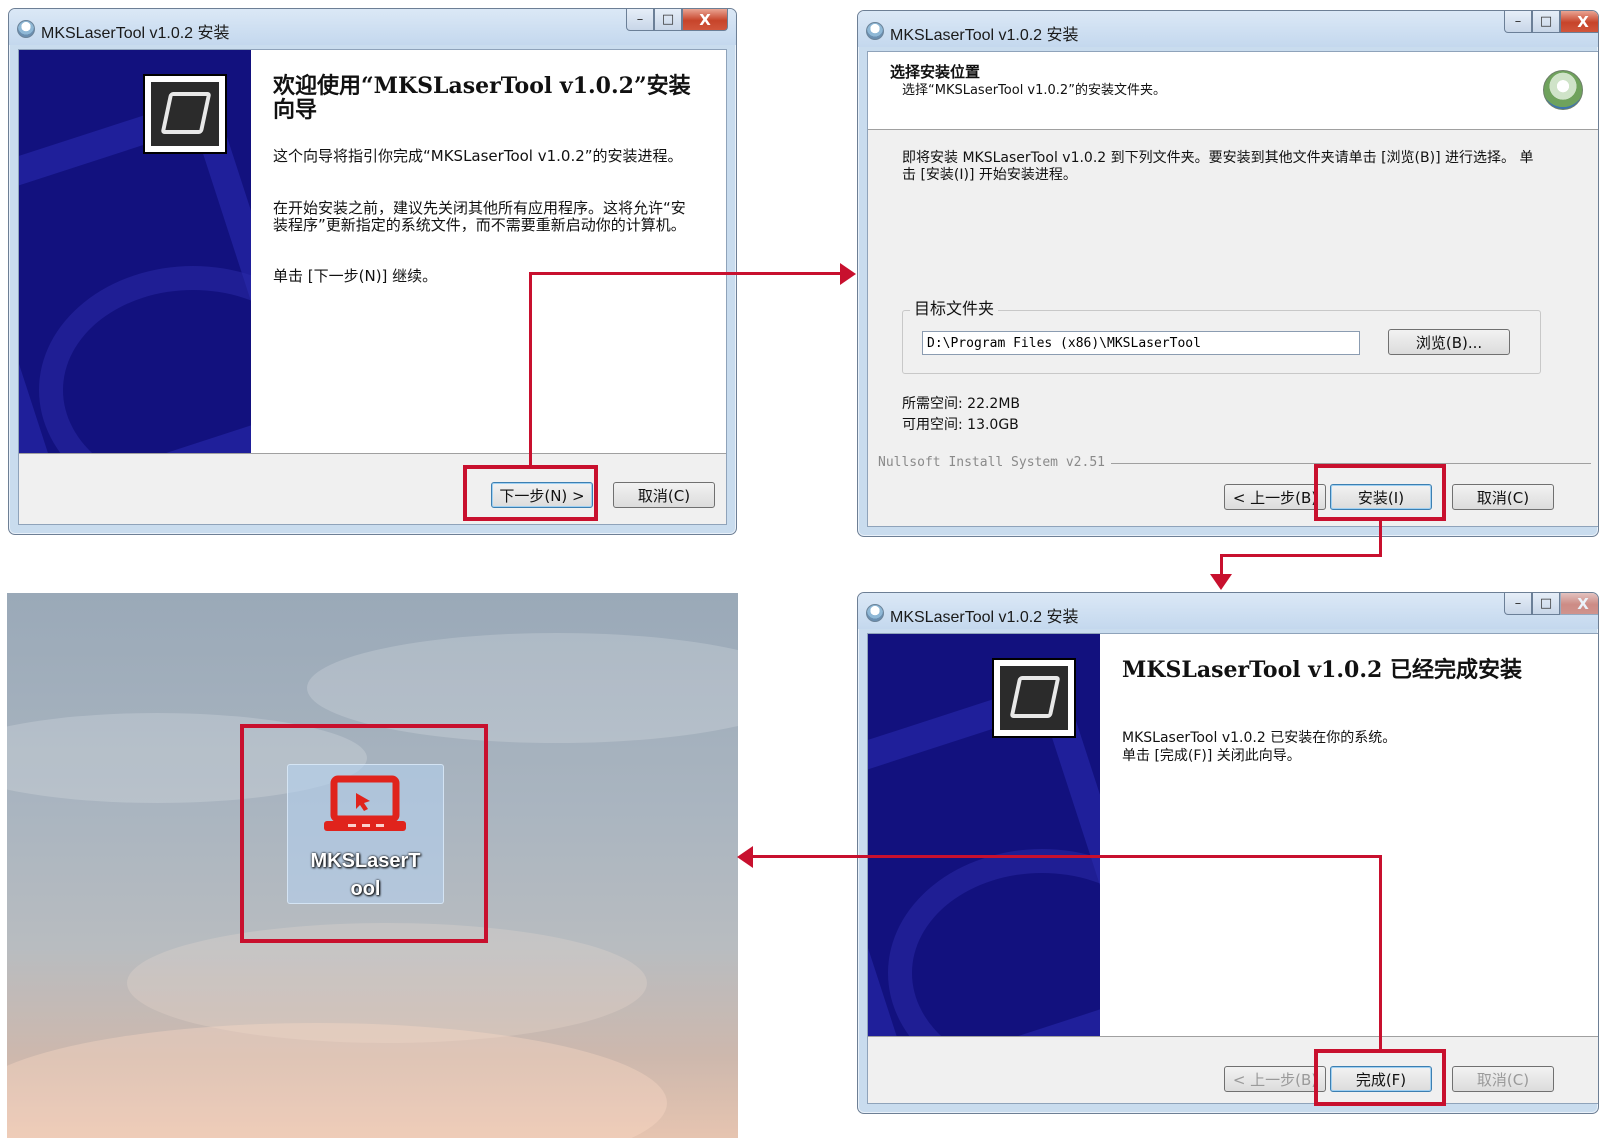 Image resolution: width=1600 pixels, height=1138 pixels. Describe the element at coordinates (960, 425) in the screenshot. I see `space-available: 可用空间: 13.0GB` at that location.